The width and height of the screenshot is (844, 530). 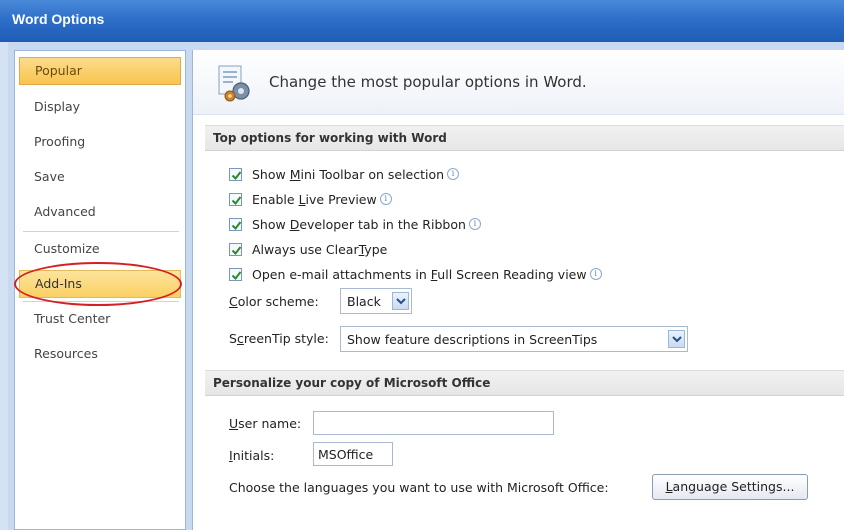 I want to click on live-preview-checkbox, so click(x=235, y=199).